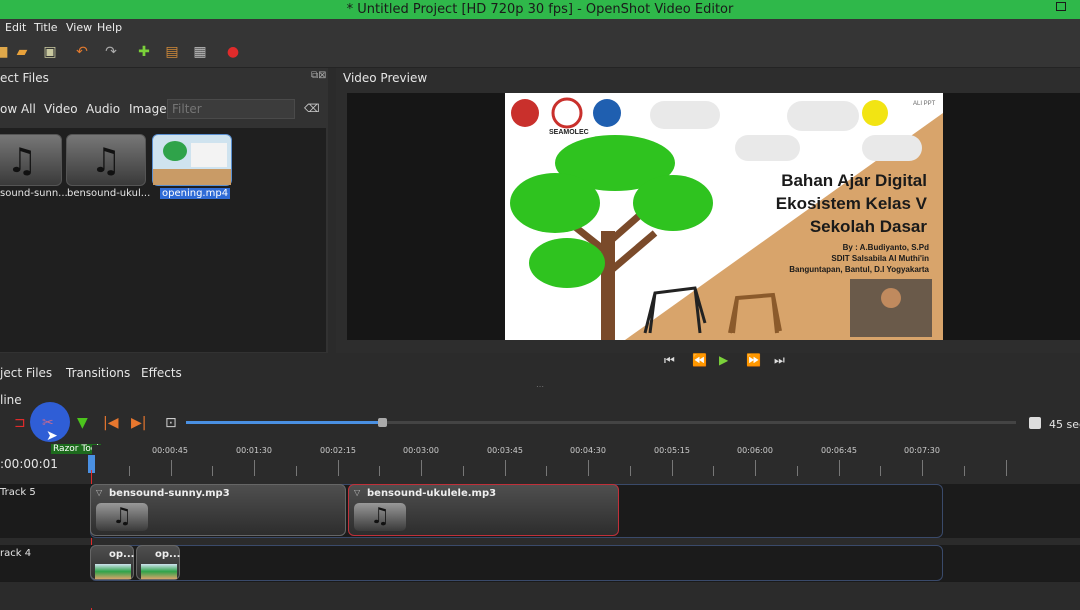 This screenshot has width=1080, height=610. What do you see at coordinates (1061, 6) in the screenshot?
I see `restore-window-button` at bounding box center [1061, 6].